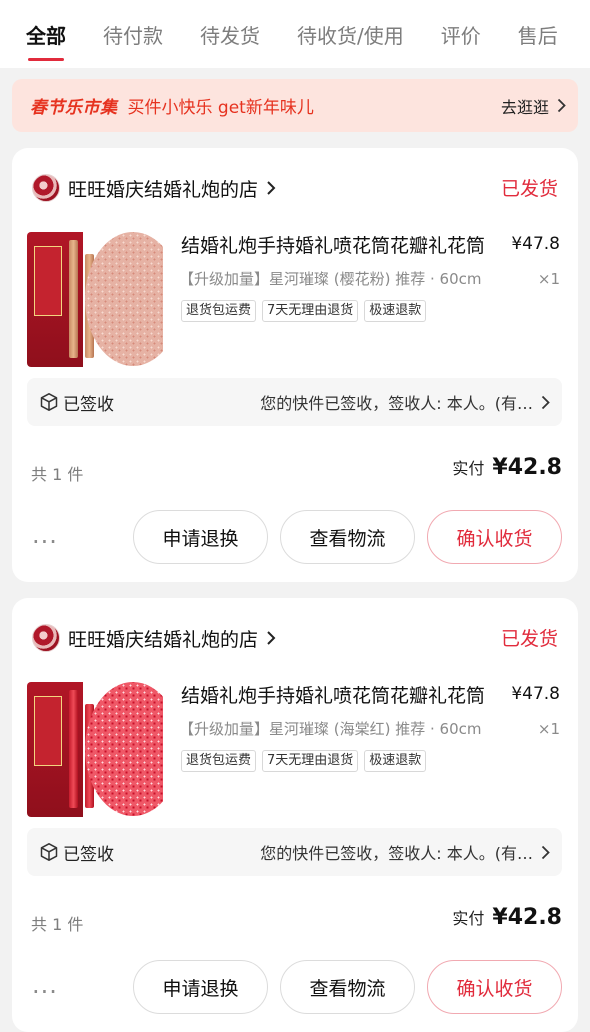  Describe the element at coordinates (46, 40) in the screenshot. I see `tab-all: 全部` at that location.